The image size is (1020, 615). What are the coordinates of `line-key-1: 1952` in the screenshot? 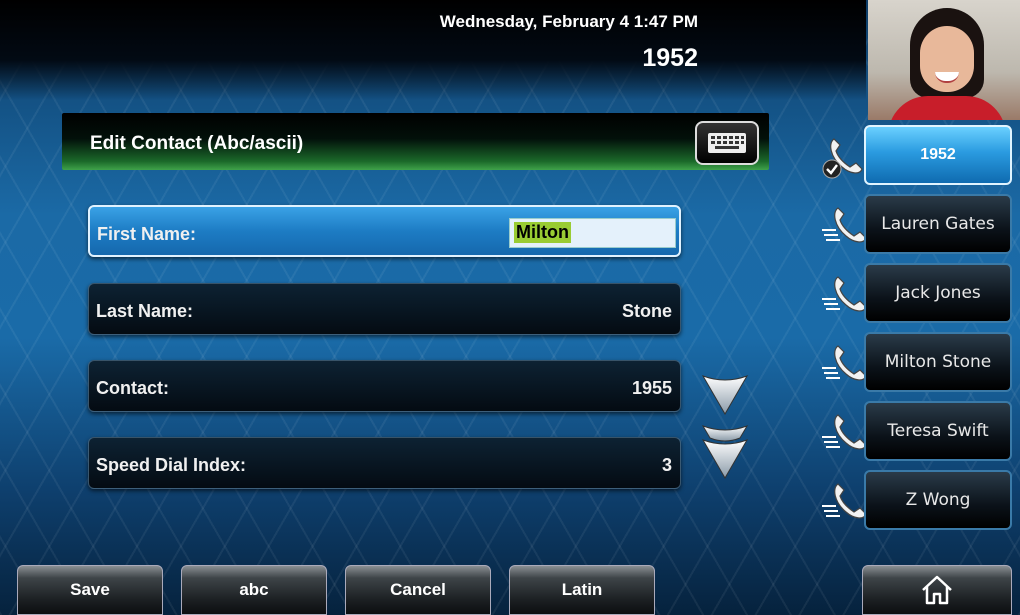 It's located at (920, 156).